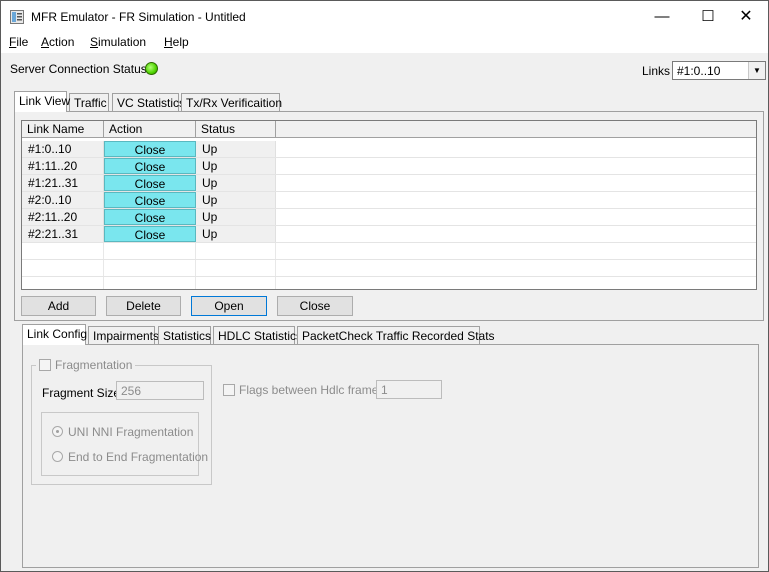 The height and width of the screenshot is (572, 769). What do you see at coordinates (160, 390) in the screenshot?
I see `fragment-size-input: 256` at bounding box center [160, 390].